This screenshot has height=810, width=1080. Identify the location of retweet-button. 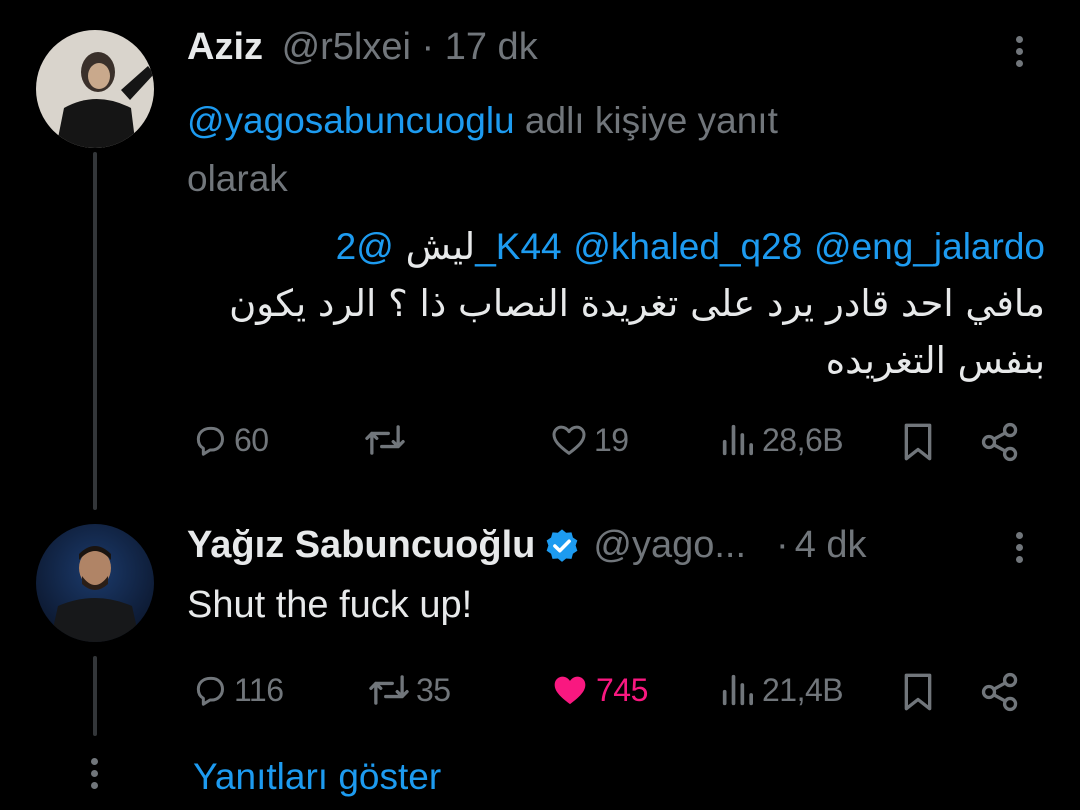
(387, 440).